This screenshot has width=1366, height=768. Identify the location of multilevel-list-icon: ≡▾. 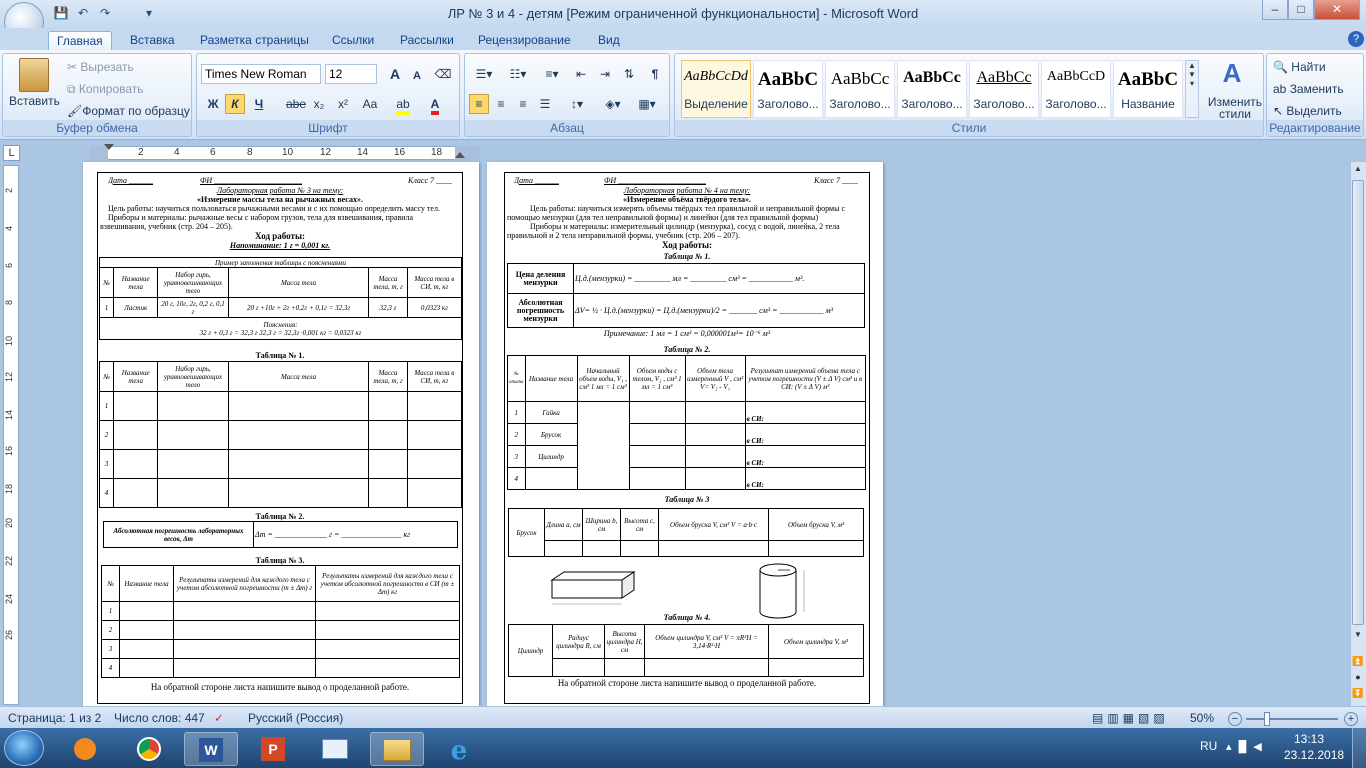
(552, 74).